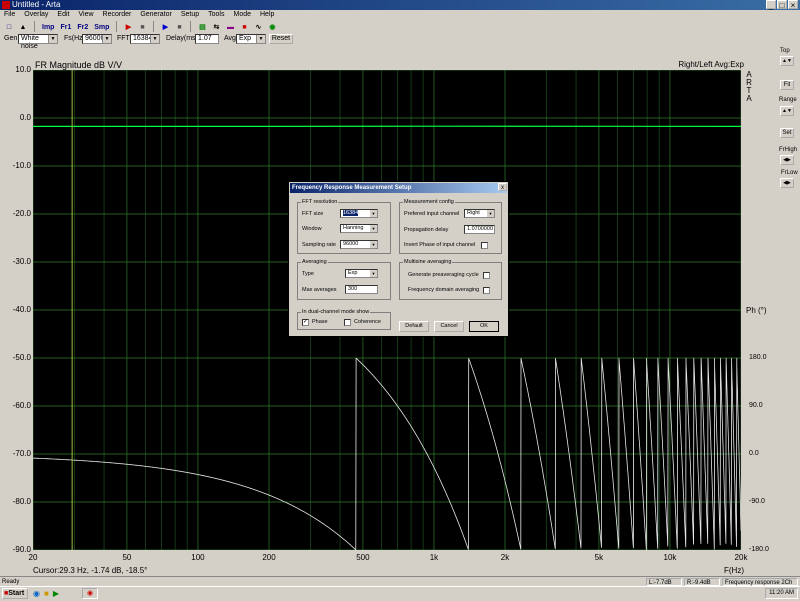  Describe the element at coordinates (319, 290) in the screenshot. I see `max-averages-label: Max averages` at that location.